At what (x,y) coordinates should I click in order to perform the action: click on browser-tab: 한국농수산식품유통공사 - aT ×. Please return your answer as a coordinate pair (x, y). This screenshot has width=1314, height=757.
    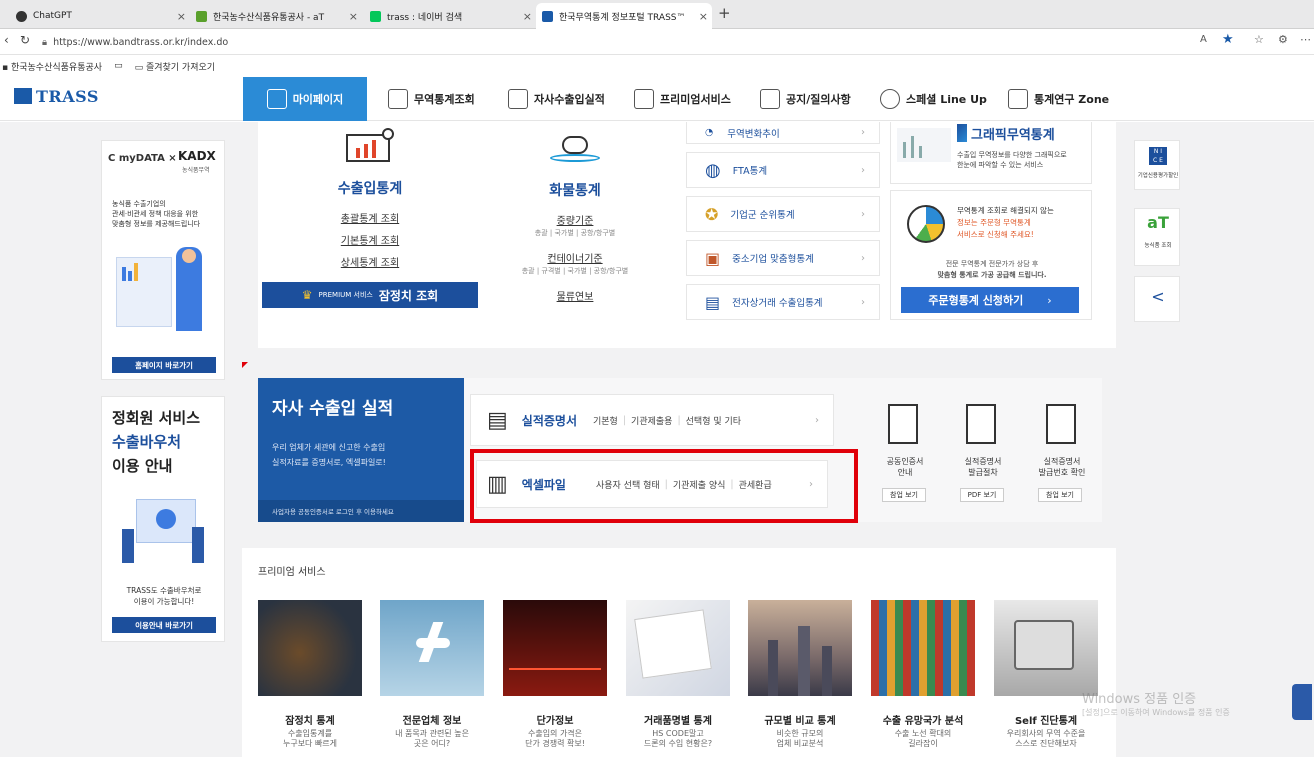
    Looking at the image, I should click on (276, 16).